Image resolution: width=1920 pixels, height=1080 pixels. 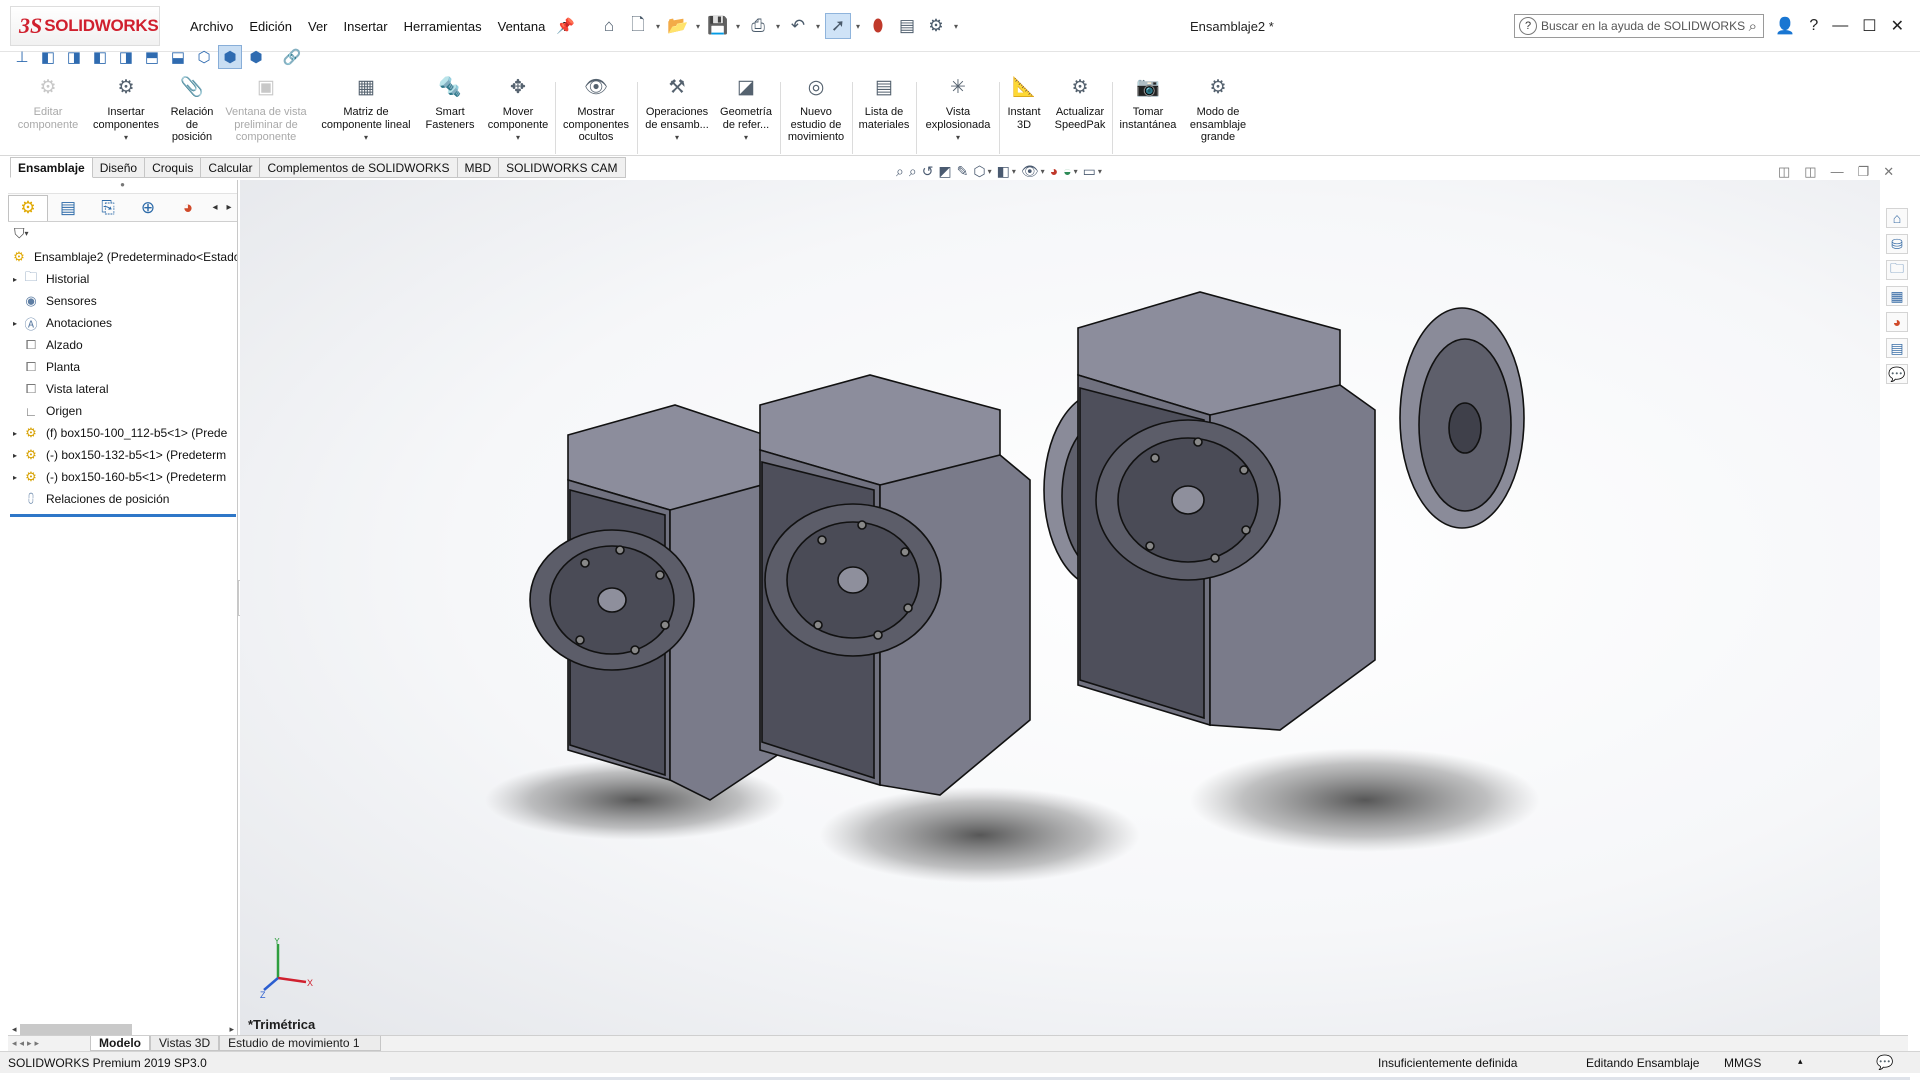 What do you see at coordinates (122, 477) in the screenshot?
I see `tree-item-box150-160: ▸ ⚙ (-) box150-160-b5<1> (Predeterm` at bounding box center [122, 477].